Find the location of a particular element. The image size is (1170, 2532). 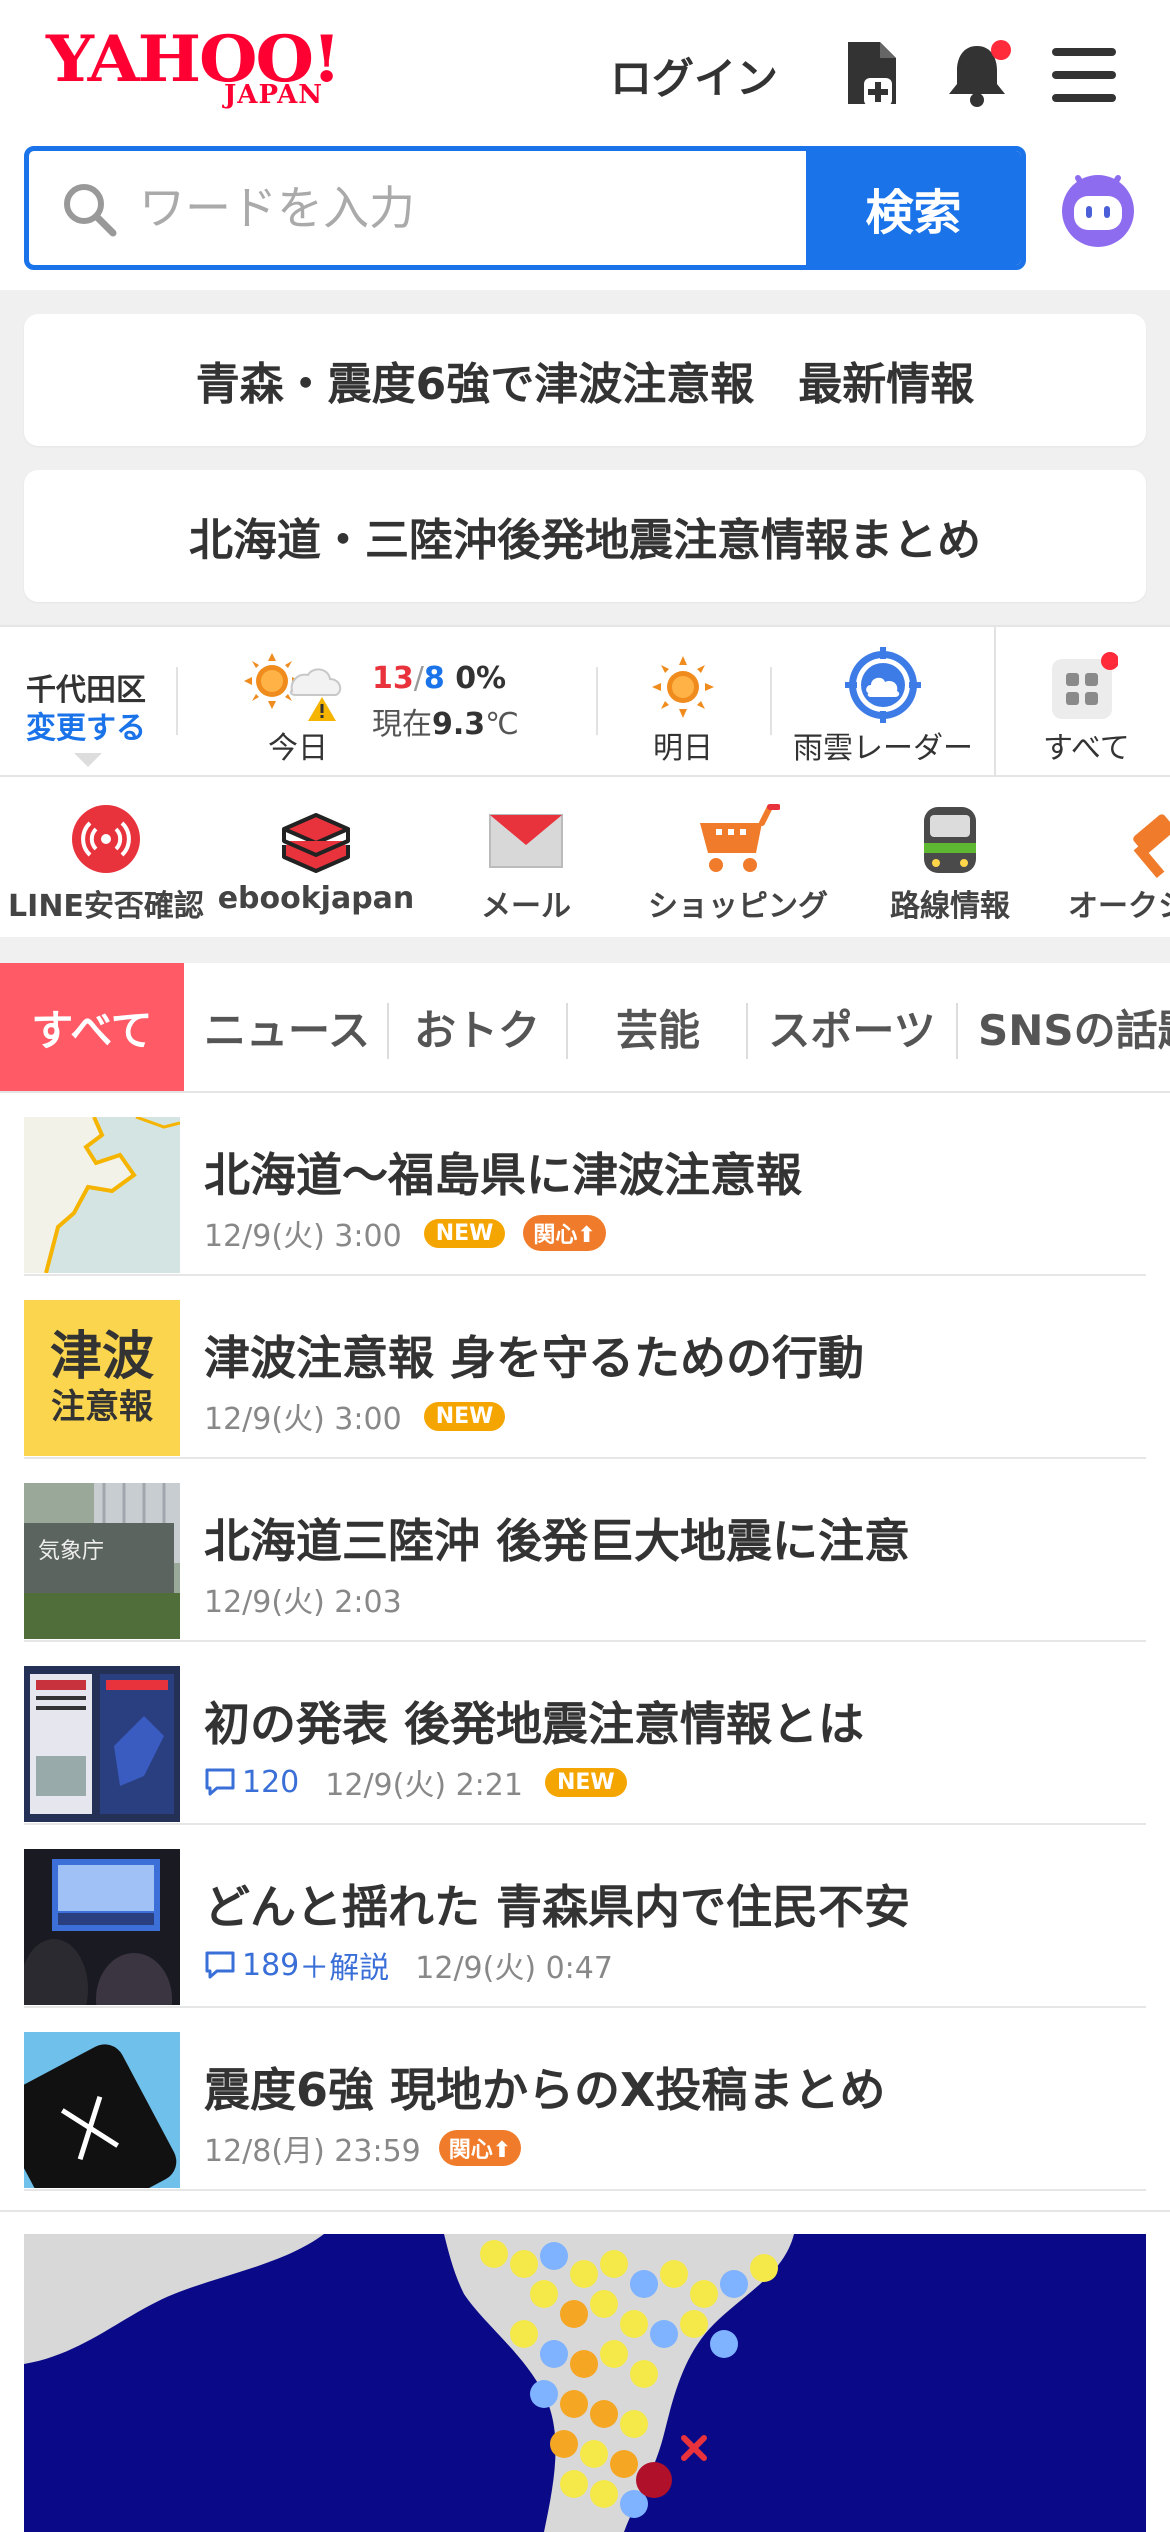

tomorrow-label: 明日 is located at coordinates (683, 748).